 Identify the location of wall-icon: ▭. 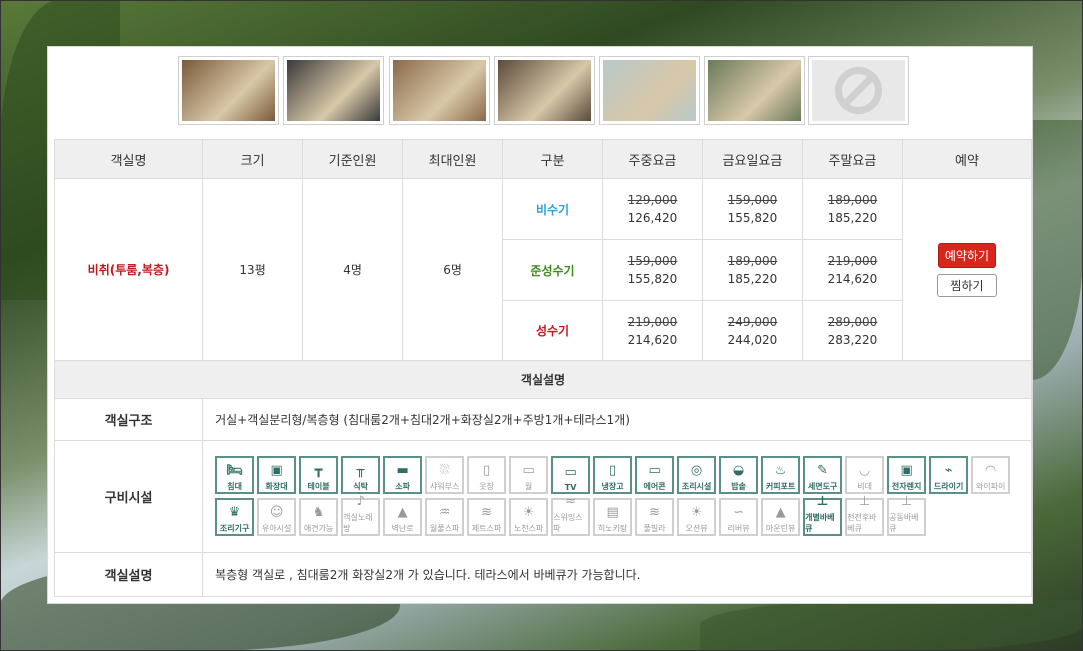
(528, 470).